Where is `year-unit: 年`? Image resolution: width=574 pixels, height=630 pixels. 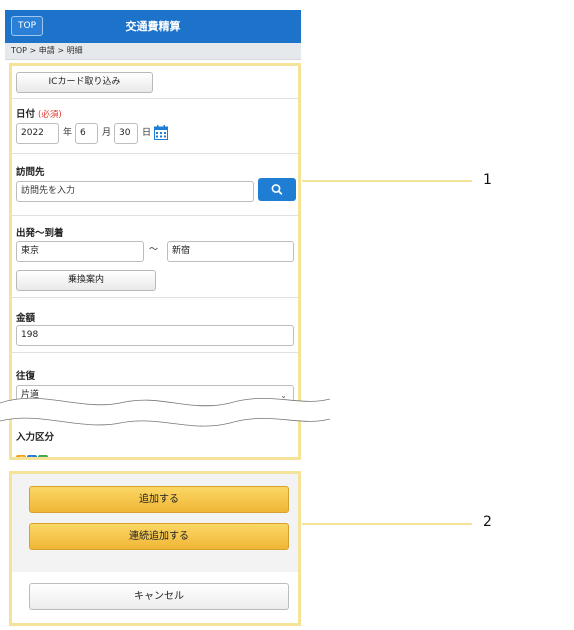 year-unit: 年 is located at coordinates (68, 133).